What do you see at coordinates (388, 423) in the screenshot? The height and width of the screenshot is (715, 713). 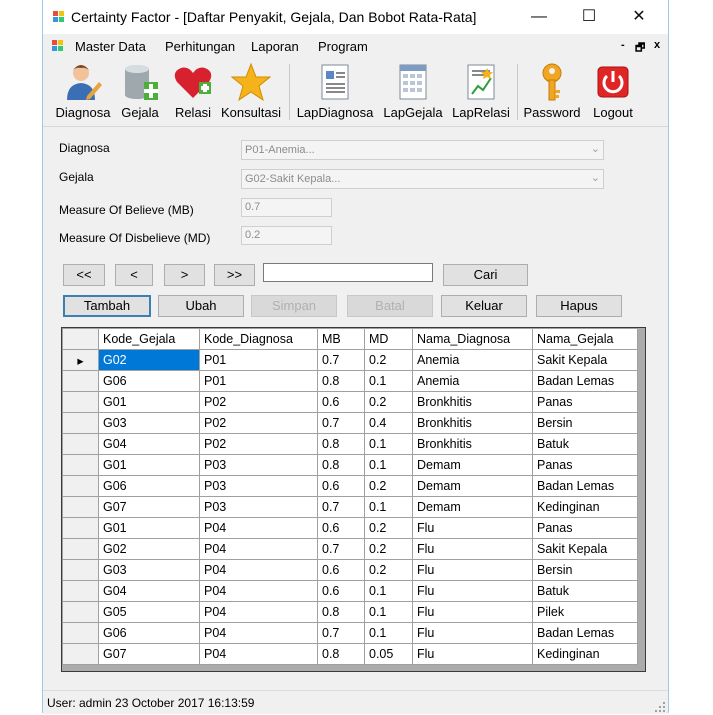 I see `table-cell: 0.4` at bounding box center [388, 423].